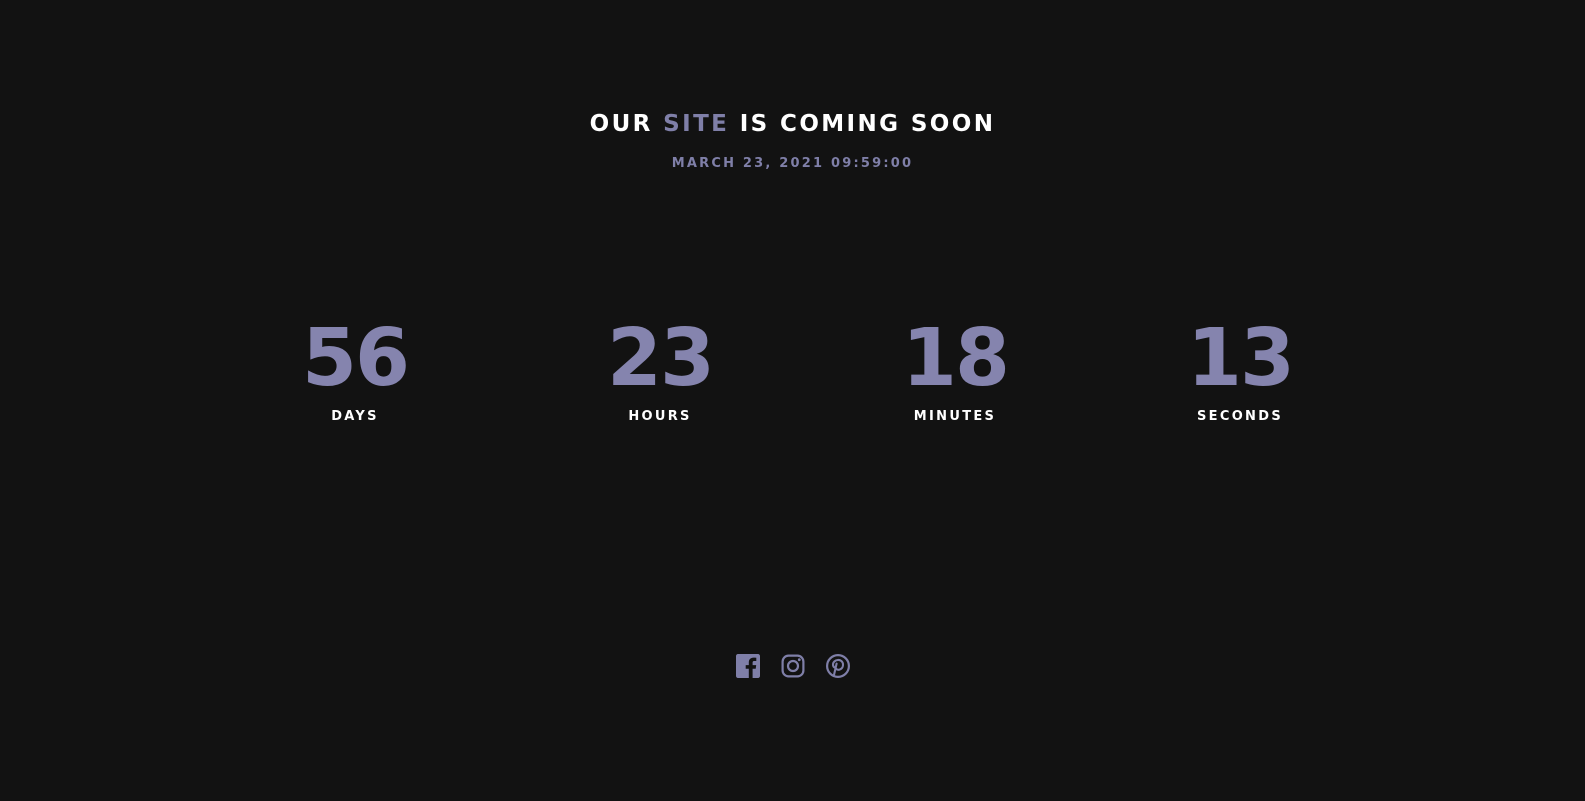 This screenshot has height=801, width=1585. Describe the element at coordinates (660, 416) in the screenshot. I see `hours-label: HOURS` at that location.